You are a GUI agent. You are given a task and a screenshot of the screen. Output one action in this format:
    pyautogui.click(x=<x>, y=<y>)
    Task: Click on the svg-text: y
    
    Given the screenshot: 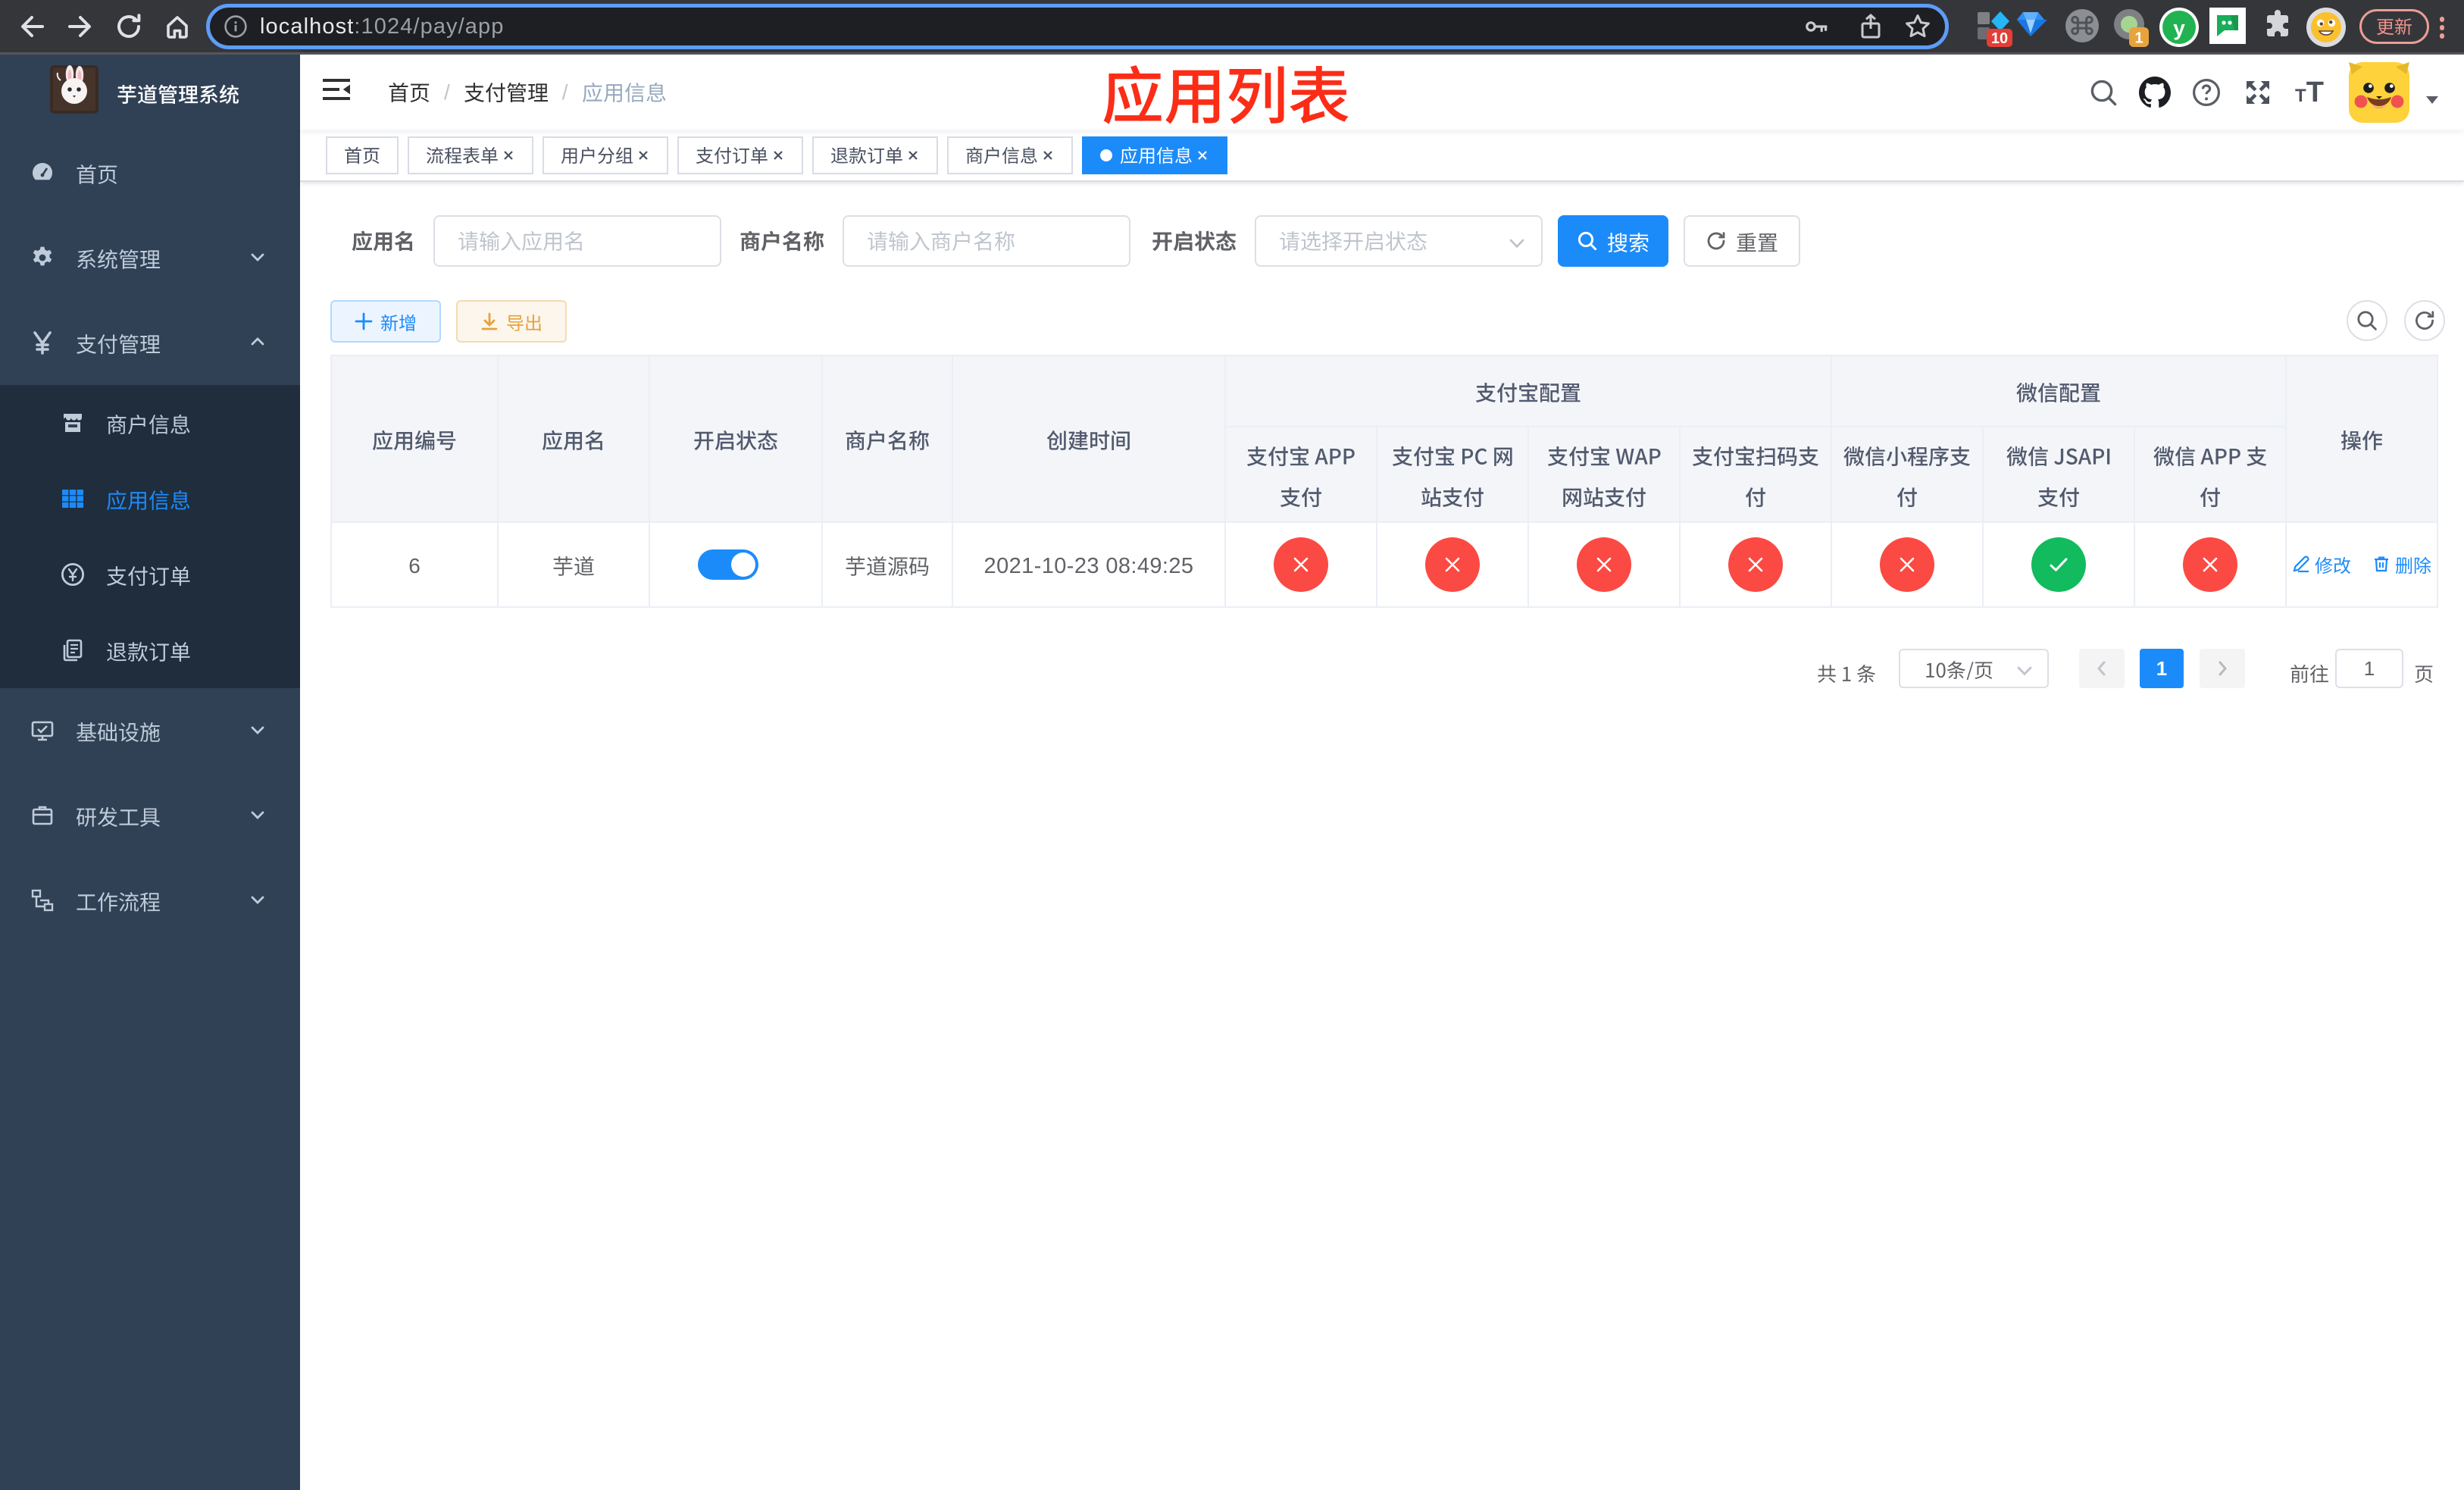 What is the action you would take?
    pyautogui.click(x=2179, y=28)
    